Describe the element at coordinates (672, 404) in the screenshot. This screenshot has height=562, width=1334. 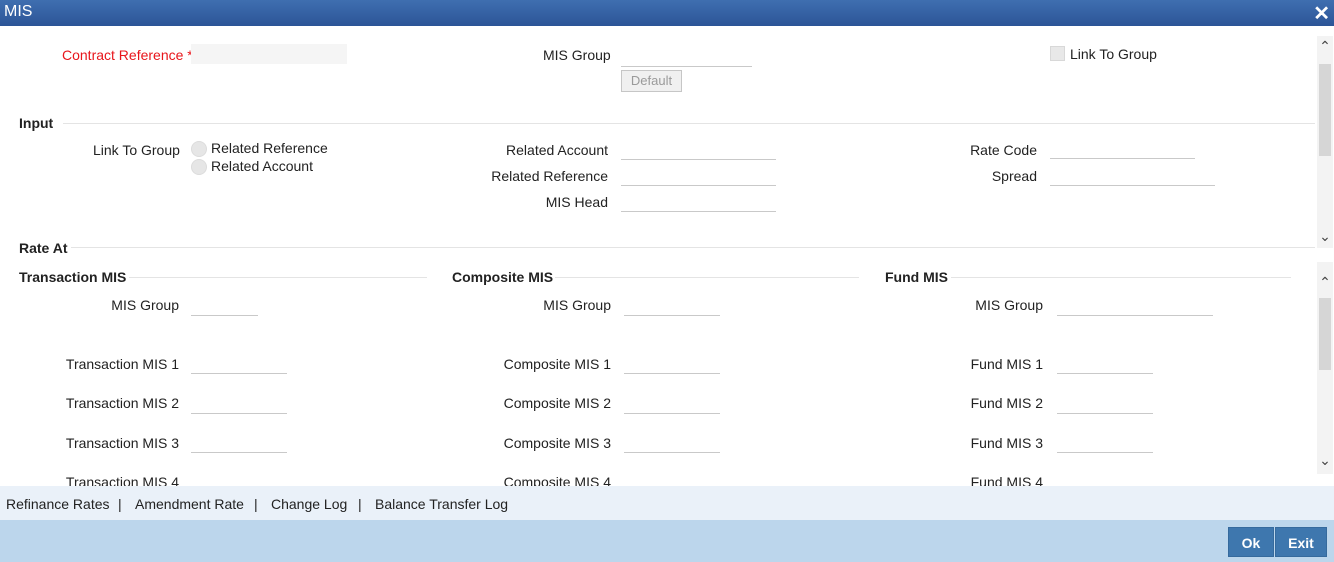
I see `composite-mis-2-field` at that location.